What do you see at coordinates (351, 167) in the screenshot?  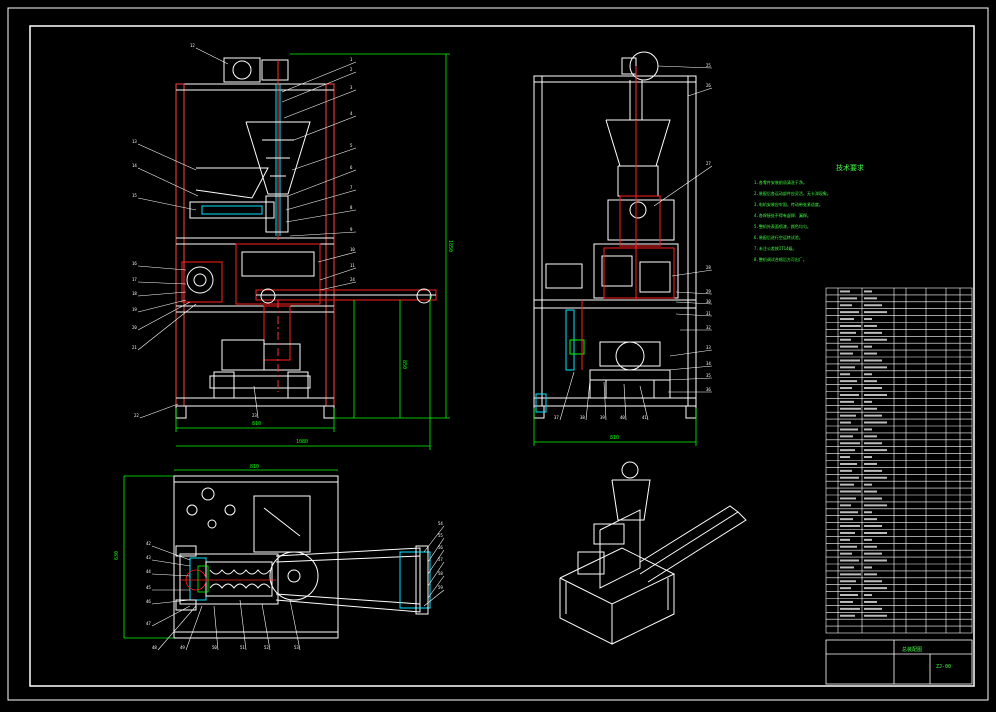 I see `balloon-number: 6` at bounding box center [351, 167].